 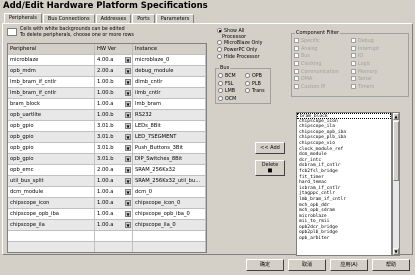 I want to click on delete-button: Delete ◼, so click(x=270, y=168).